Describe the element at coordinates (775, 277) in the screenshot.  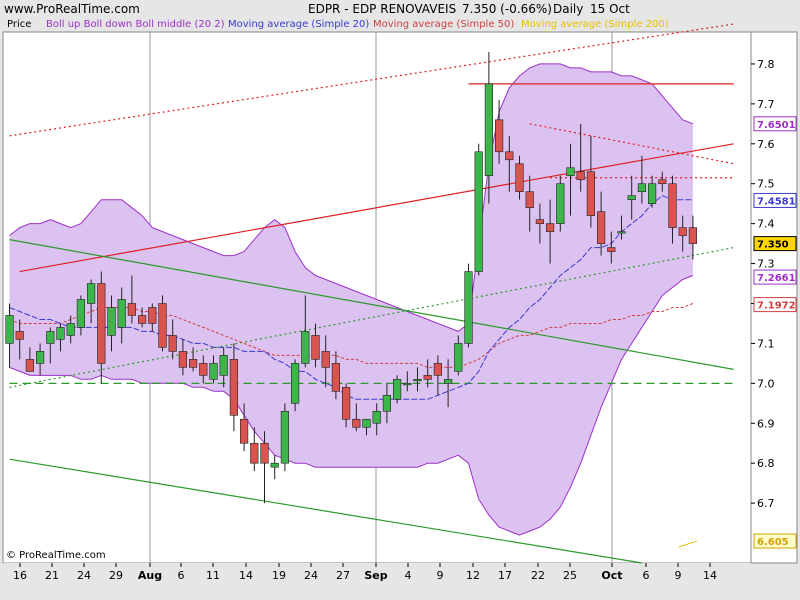
I see `price-badge: 7.2661` at that location.